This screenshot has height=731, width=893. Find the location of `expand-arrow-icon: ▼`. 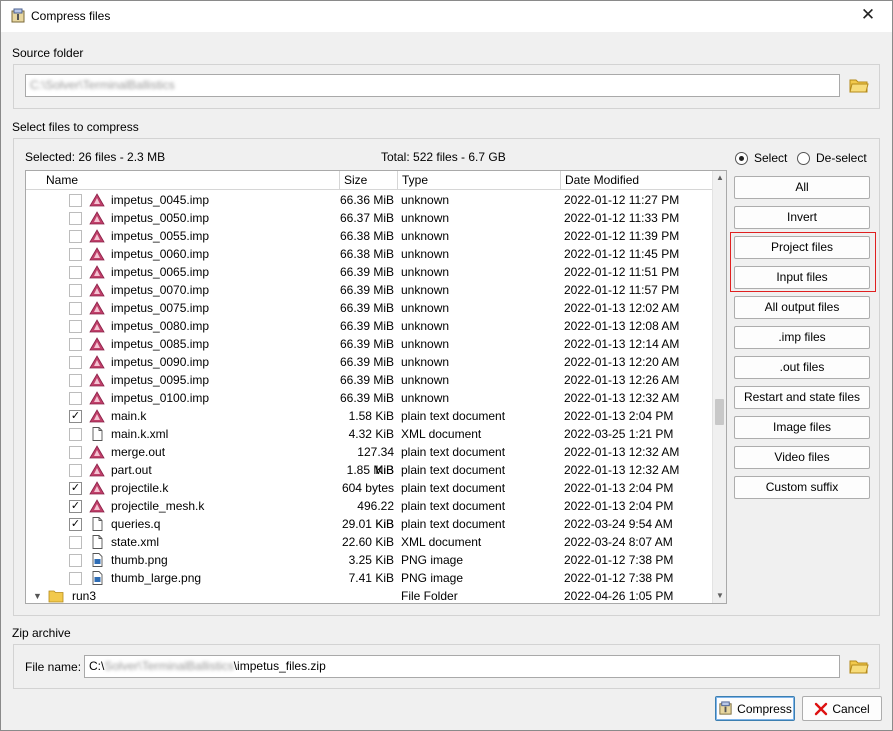

expand-arrow-icon: ▼ is located at coordinates (37, 595).